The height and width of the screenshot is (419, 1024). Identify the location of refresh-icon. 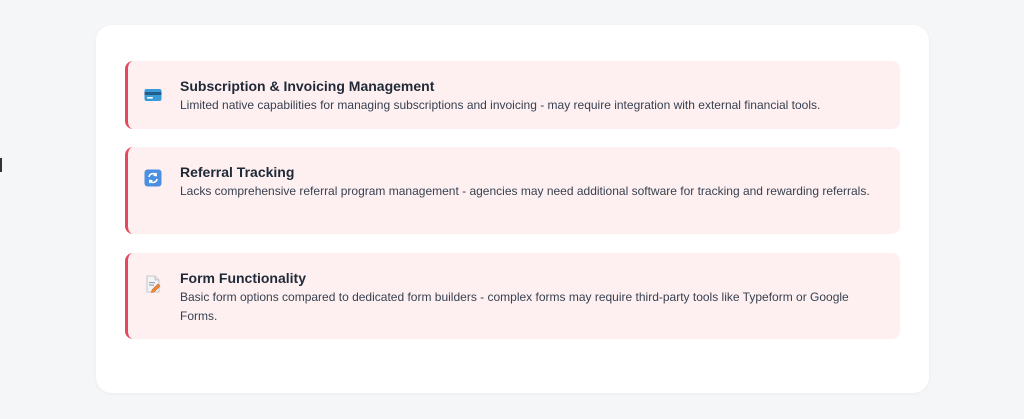
(153, 178).